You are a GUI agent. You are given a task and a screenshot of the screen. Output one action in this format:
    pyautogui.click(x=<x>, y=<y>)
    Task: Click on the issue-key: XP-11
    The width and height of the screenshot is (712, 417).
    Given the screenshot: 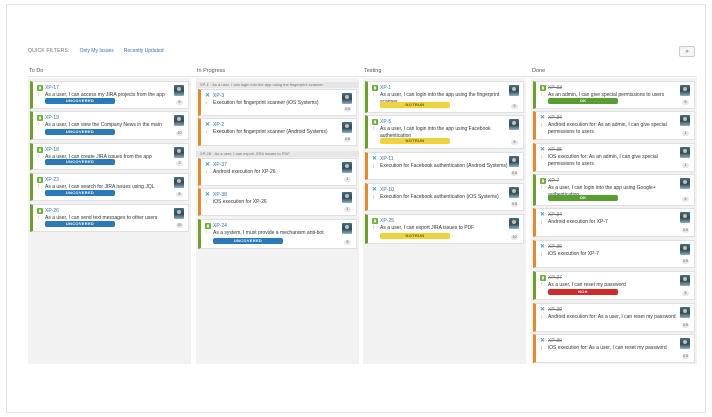 What is the action you would take?
    pyautogui.click(x=387, y=159)
    